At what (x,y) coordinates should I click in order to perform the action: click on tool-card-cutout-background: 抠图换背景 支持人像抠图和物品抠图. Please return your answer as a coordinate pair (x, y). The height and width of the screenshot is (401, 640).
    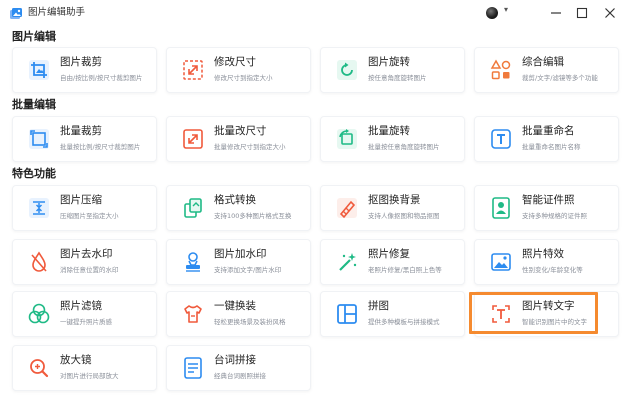
    Looking at the image, I should click on (392, 208).